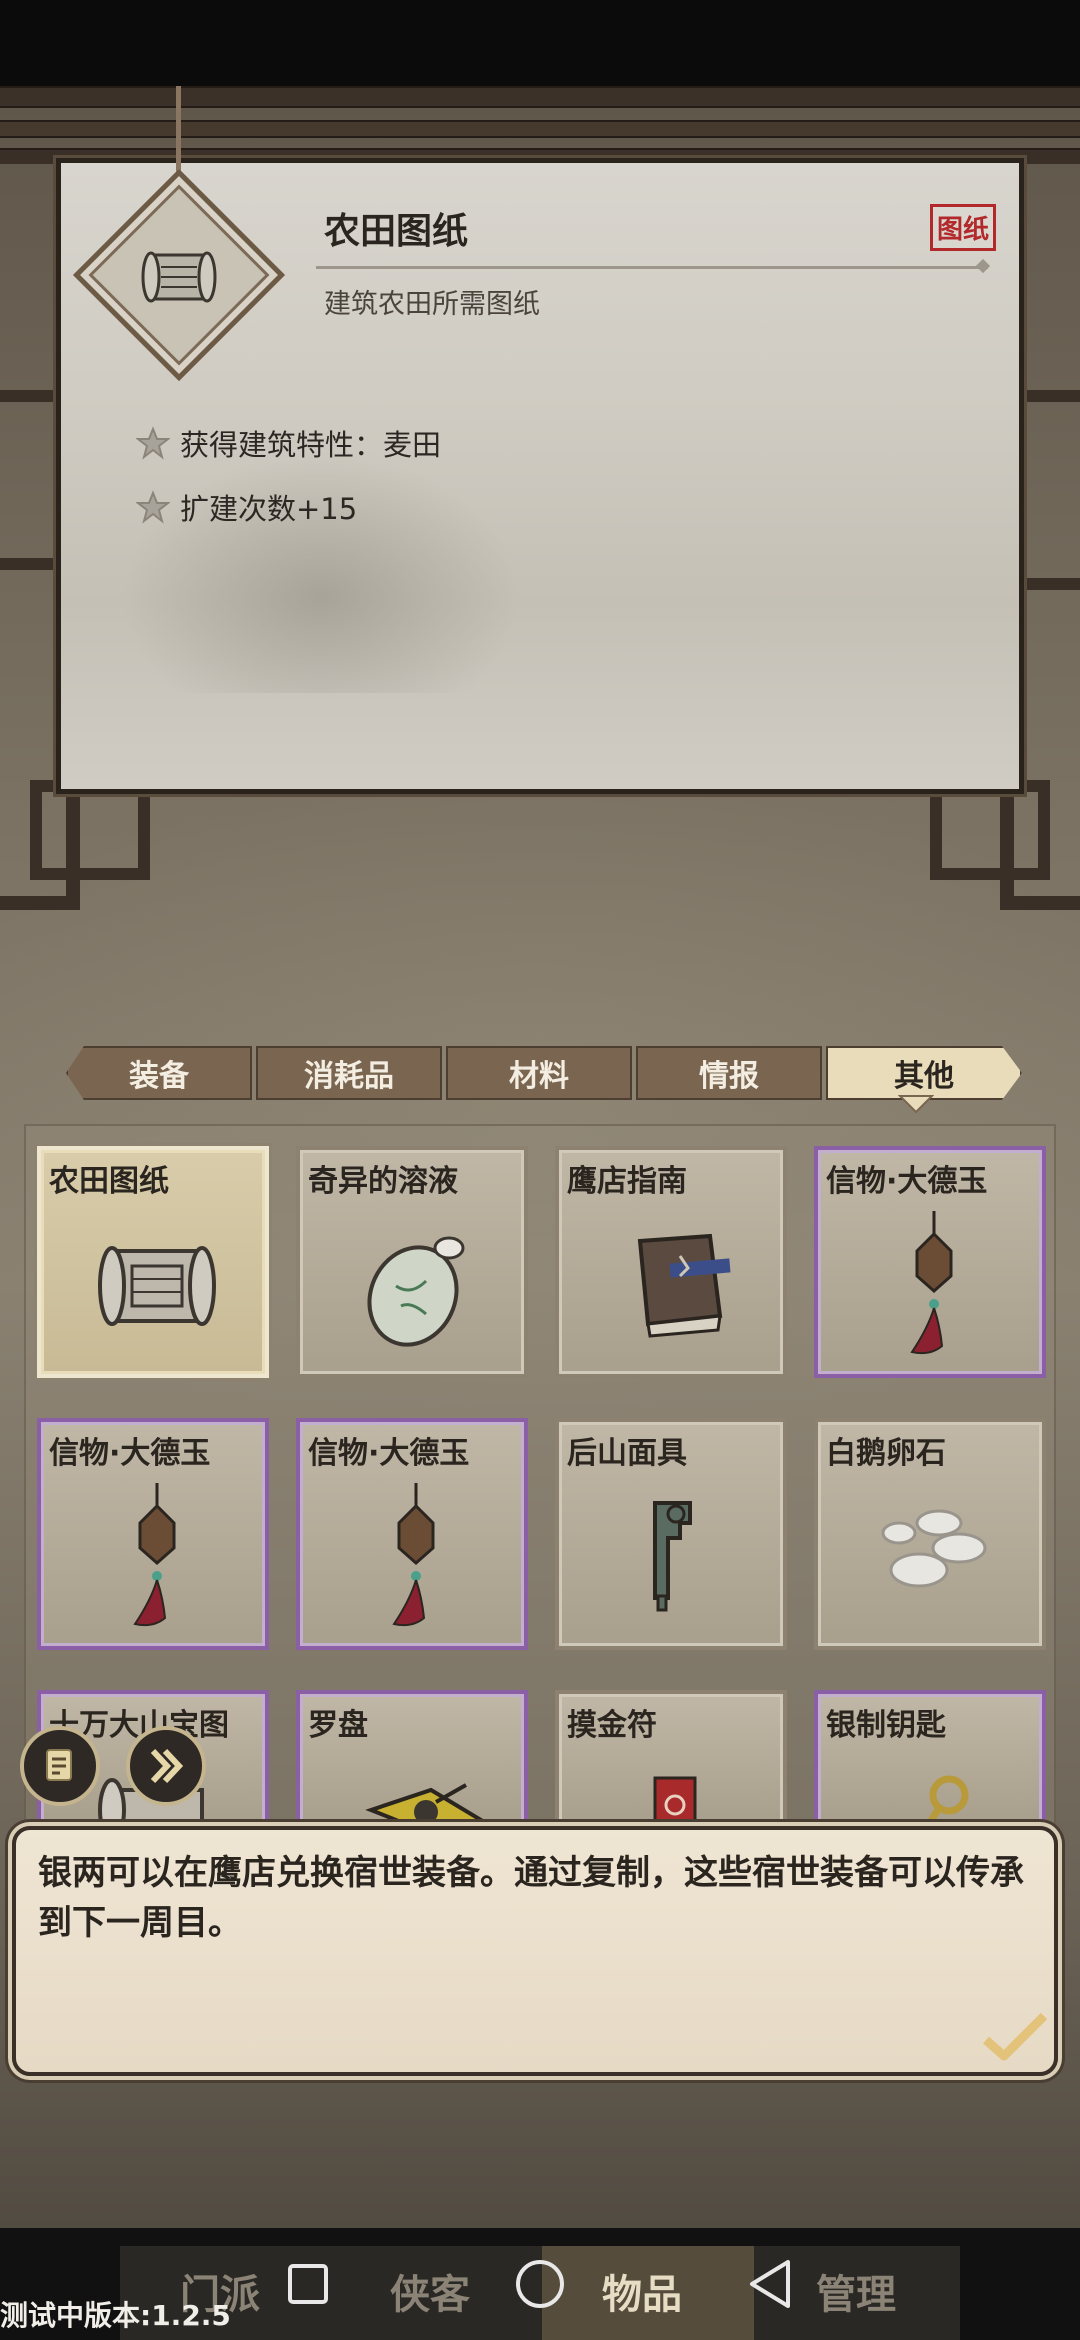 Image resolution: width=1080 pixels, height=2340 pixels. I want to click on item-cell-name: 后山面具, so click(627, 1453).